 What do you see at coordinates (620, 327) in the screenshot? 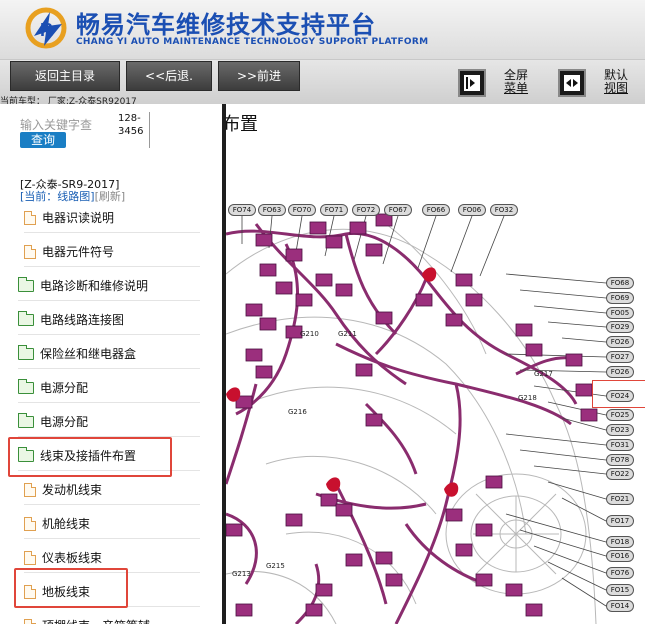
I see `connector-label: FO29` at bounding box center [620, 327].